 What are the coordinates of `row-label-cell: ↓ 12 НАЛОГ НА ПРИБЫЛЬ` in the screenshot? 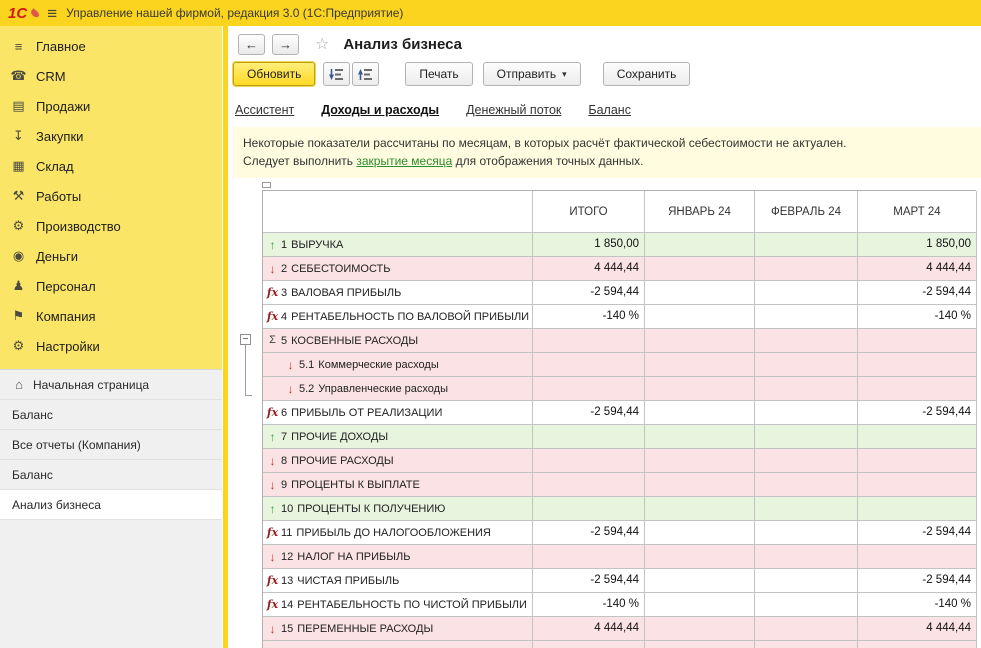 It's located at (398, 557).